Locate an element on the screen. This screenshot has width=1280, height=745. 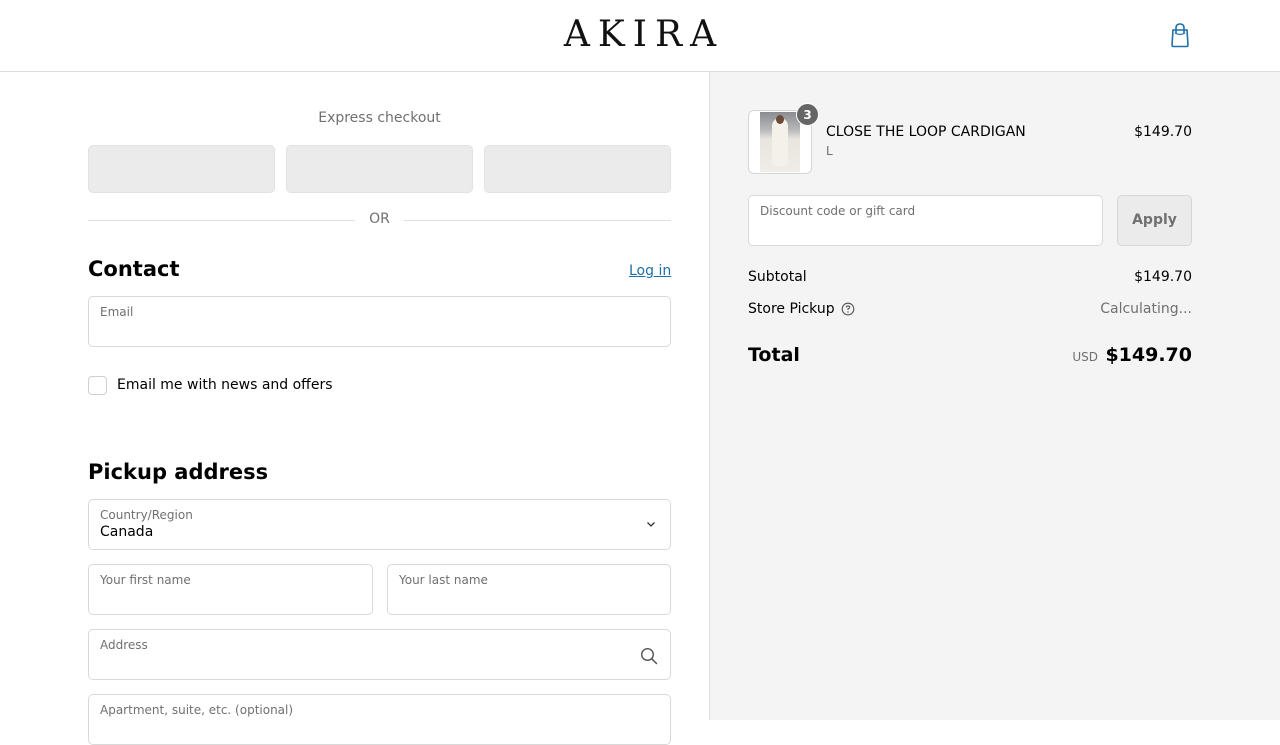
contact-heading: Contact is located at coordinates (134, 269).